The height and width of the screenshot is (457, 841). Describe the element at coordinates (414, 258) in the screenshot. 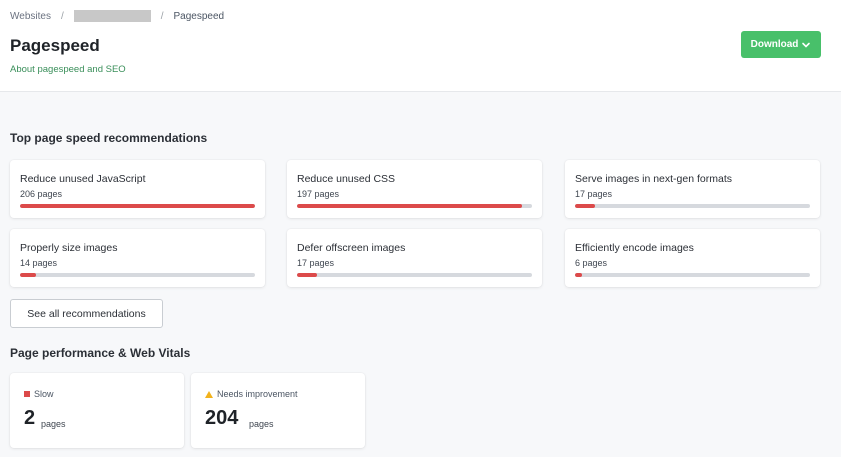

I see `recommendation-card: Defer offscreen images 17 pages` at that location.